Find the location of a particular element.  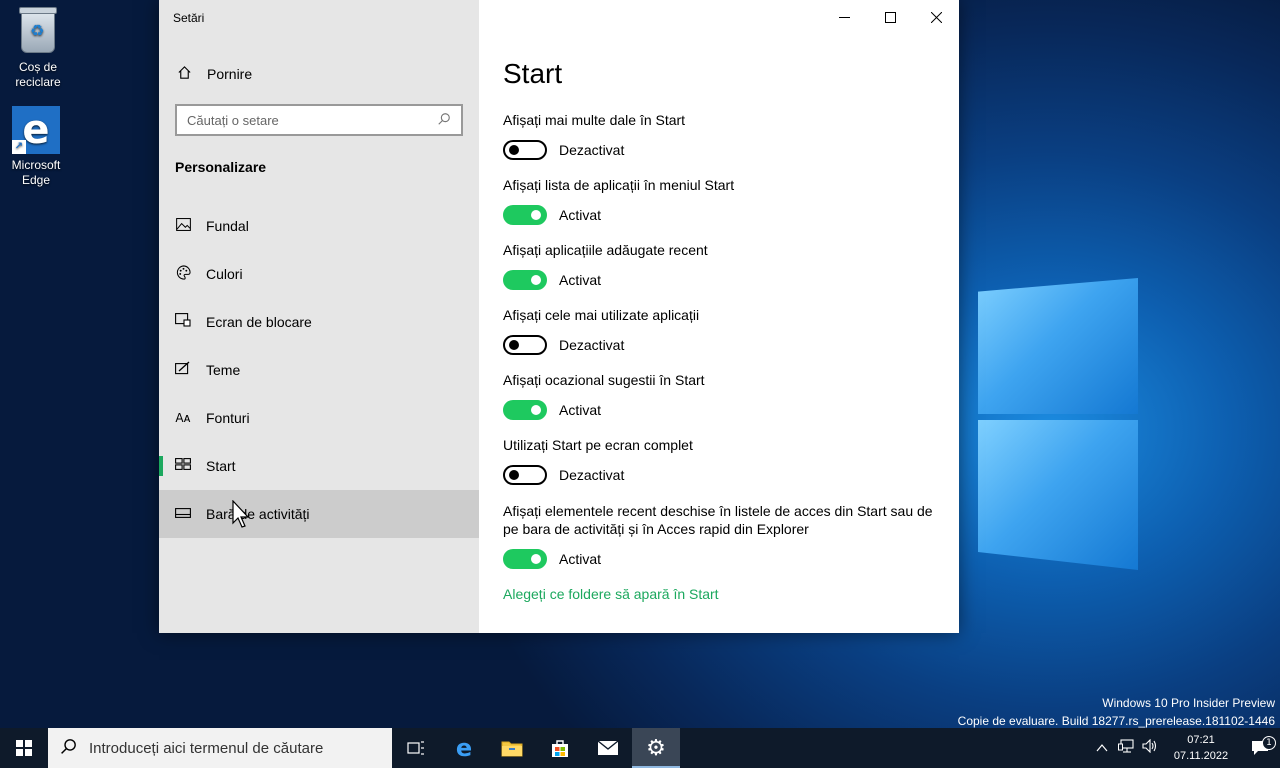

folder-icon is located at coordinates (512, 749).